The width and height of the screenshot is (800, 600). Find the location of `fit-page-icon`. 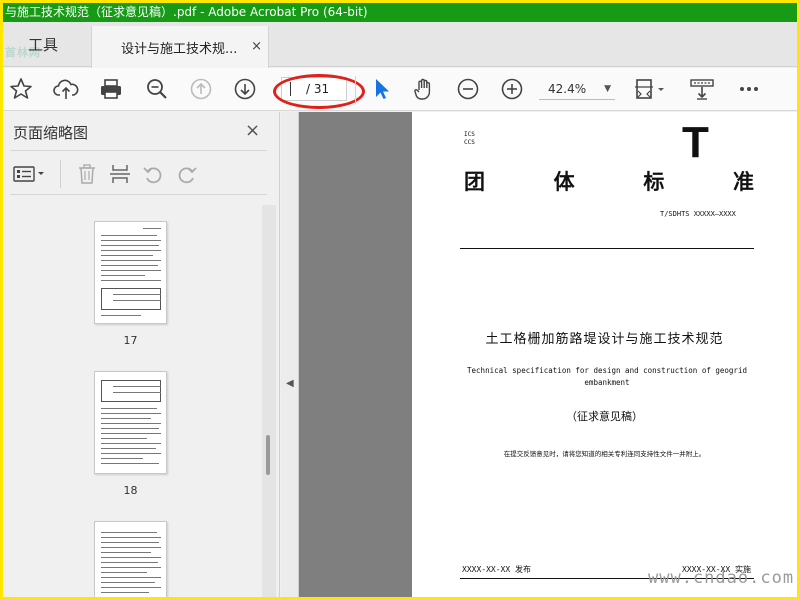

fit-page-icon is located at coordinates (649, 89).